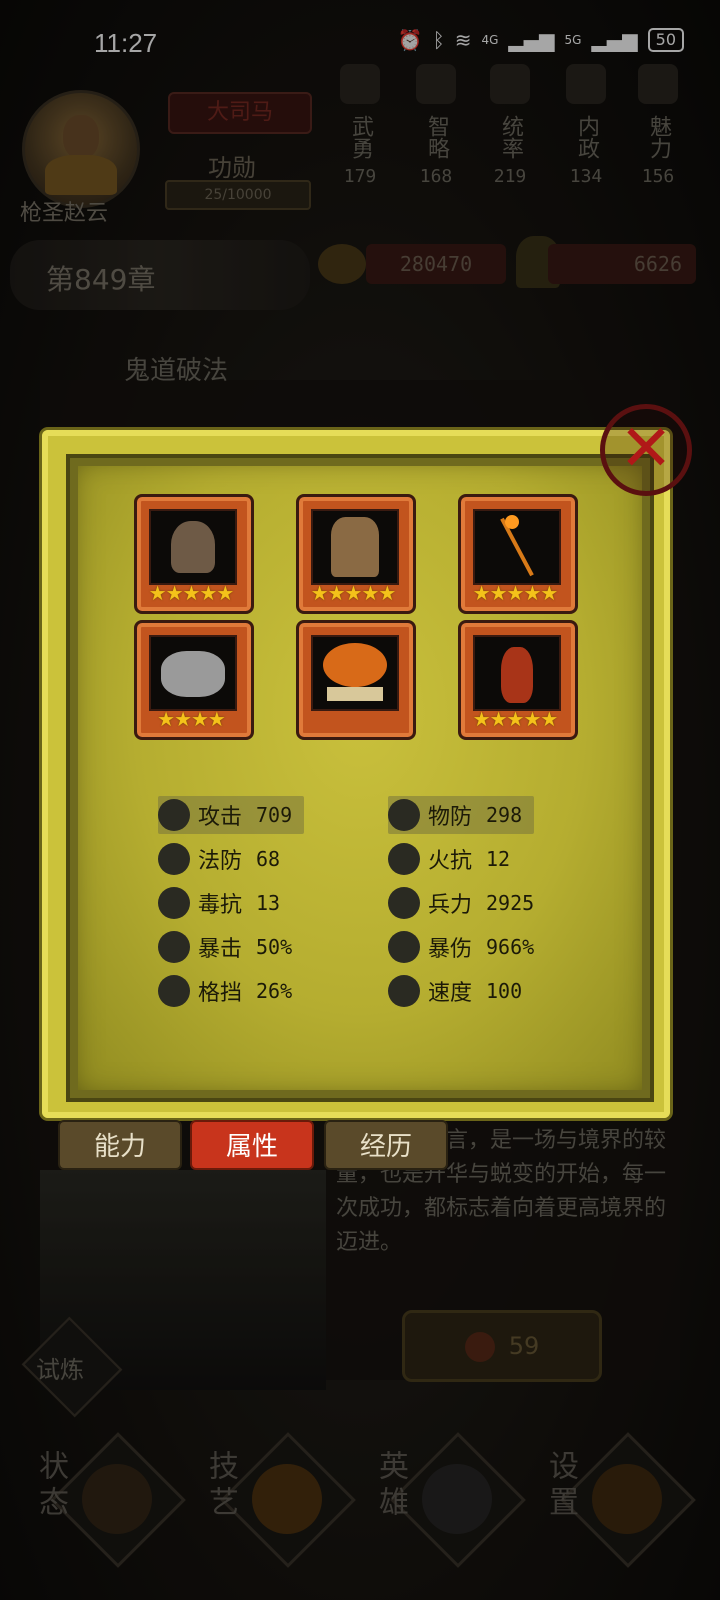  What do you see at coordinates (510, 947) in the screenshot?
I see `stat-value: 966%` at bounding box center [510, 947].